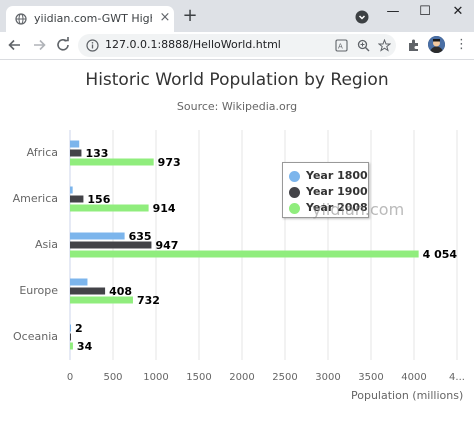 This screenshot has width=474, height=435. I want to click on value-tick-label: 1000, so click(156, 377).